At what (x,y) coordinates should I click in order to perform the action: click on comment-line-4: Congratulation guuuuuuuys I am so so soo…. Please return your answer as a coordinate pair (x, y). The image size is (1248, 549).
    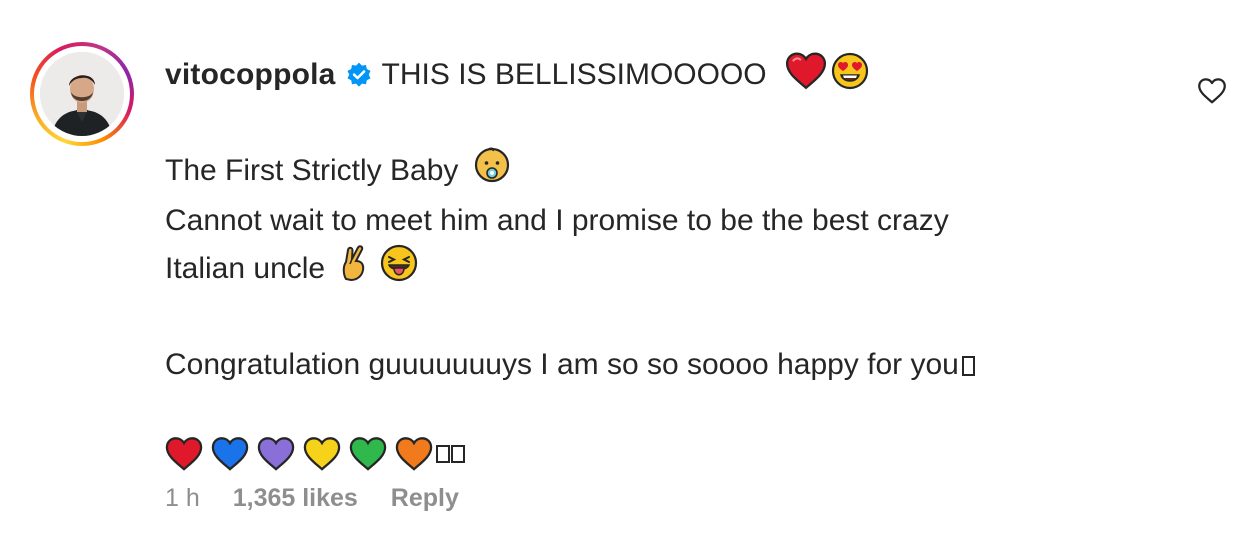
    Looking at the image, I should click on (665, 365).